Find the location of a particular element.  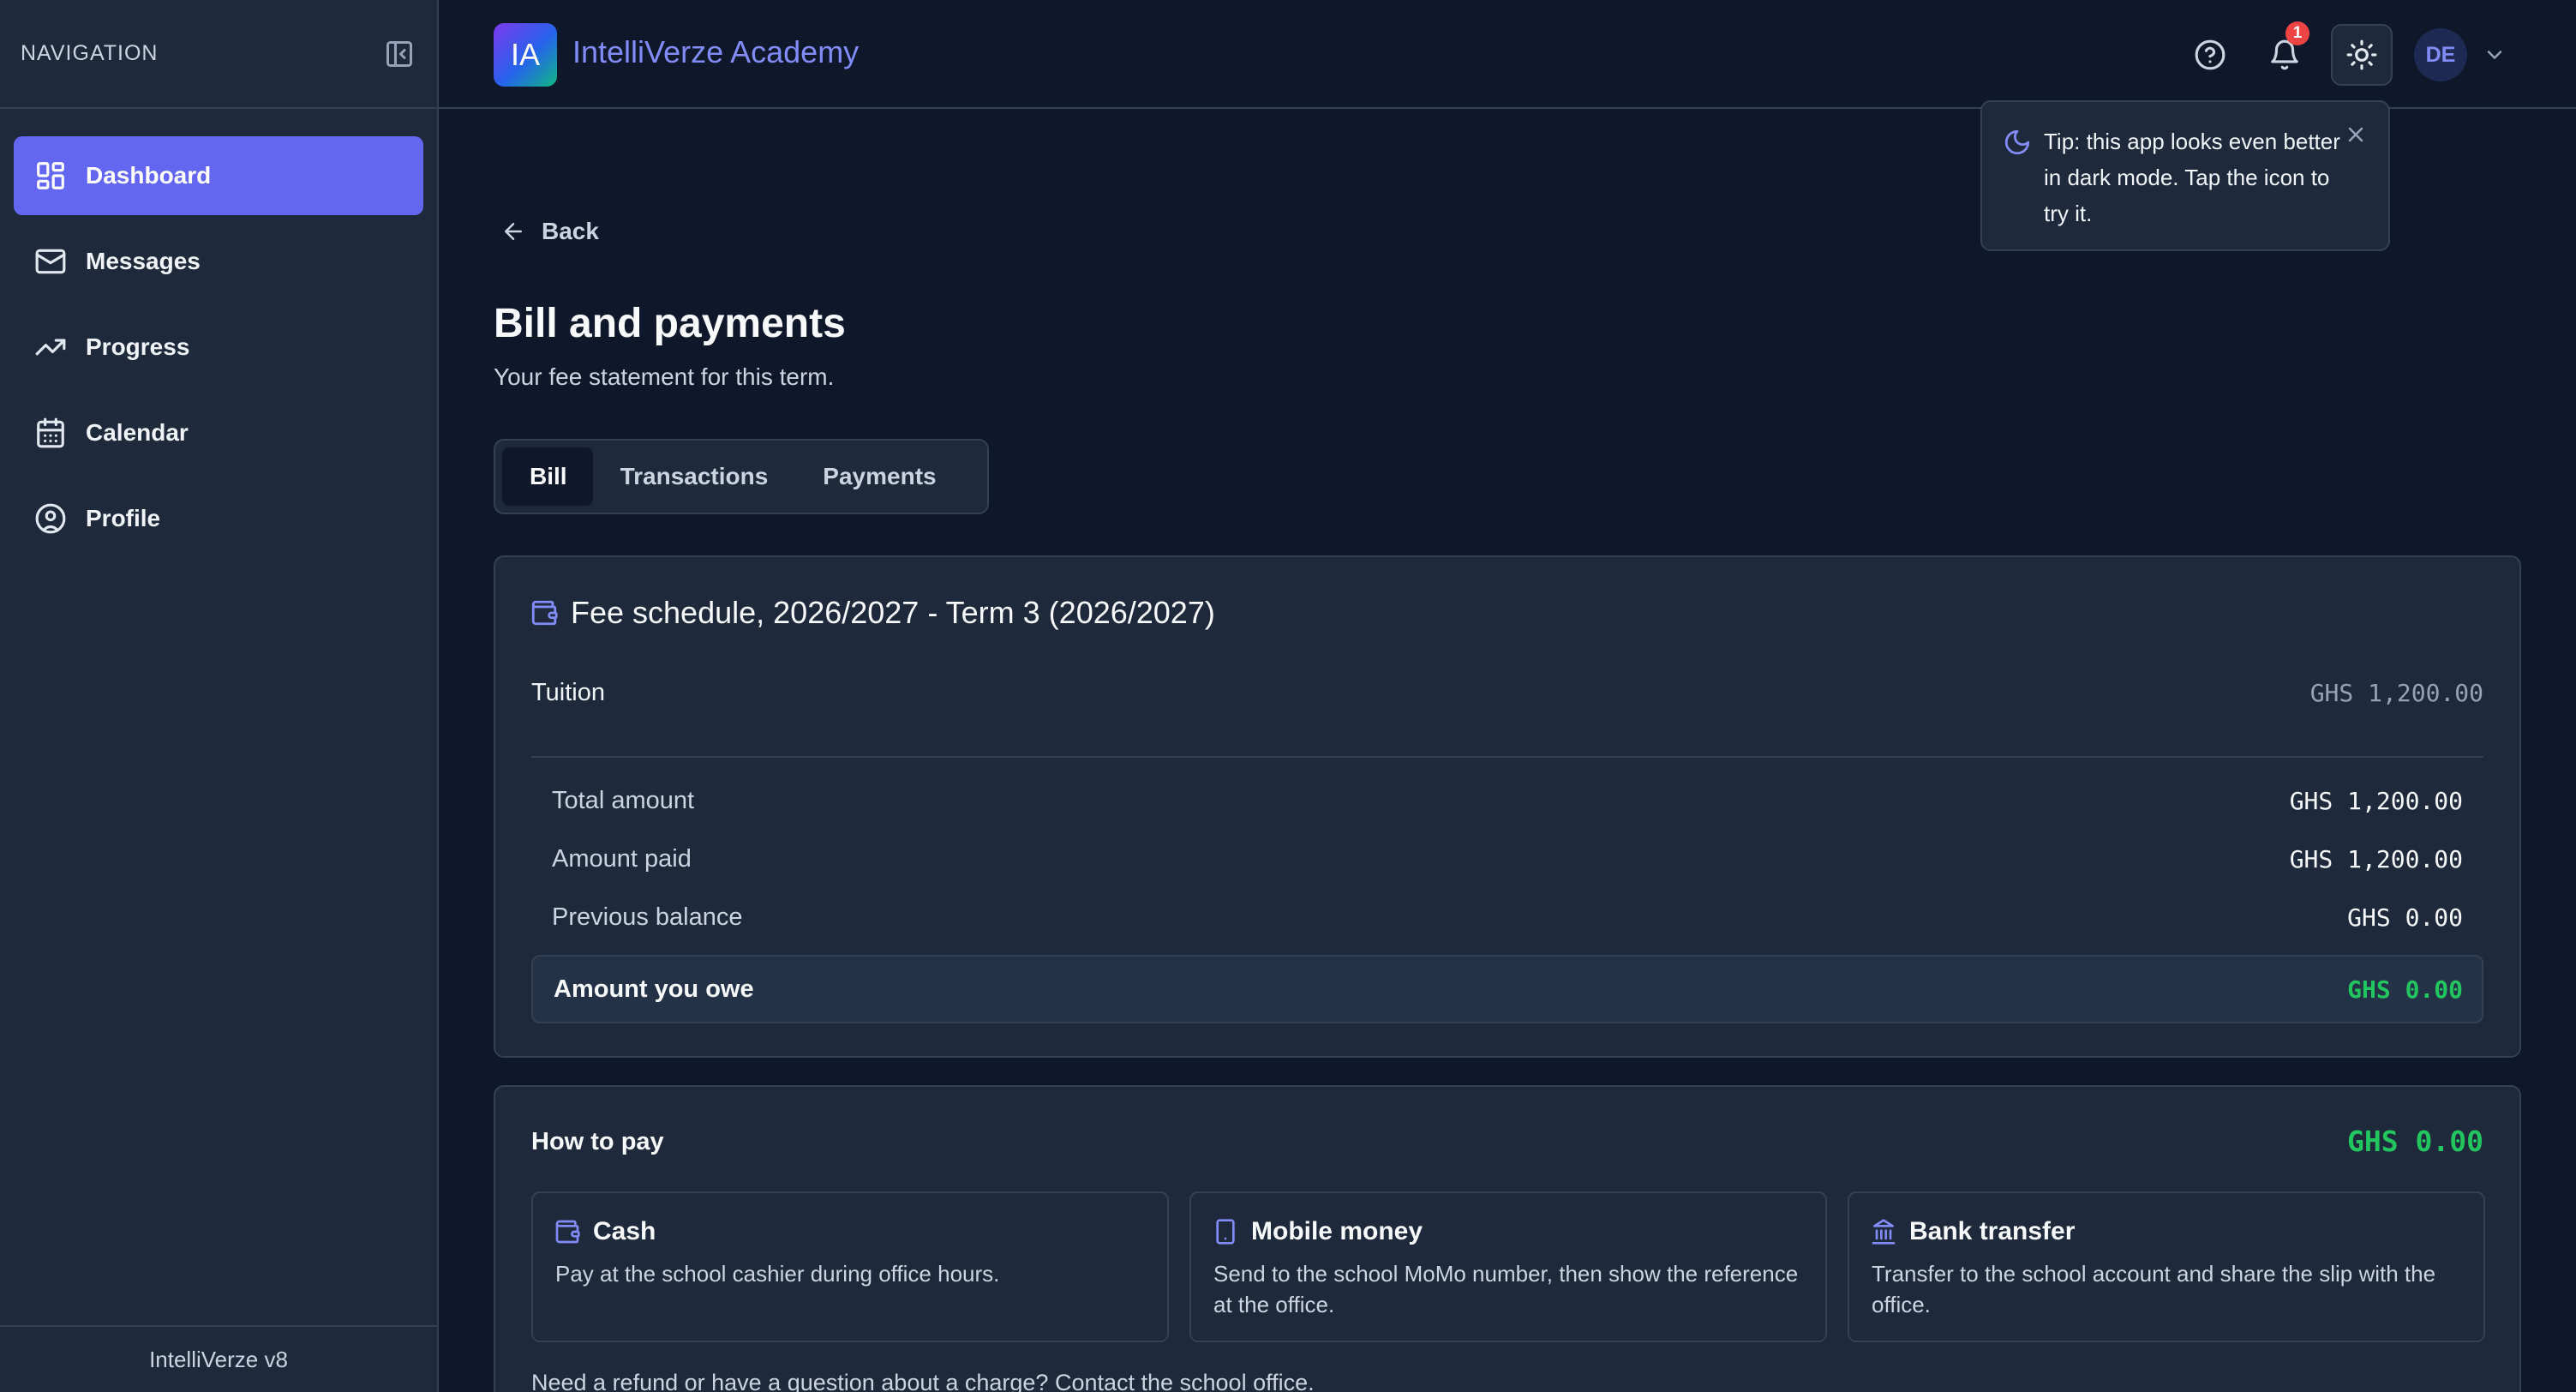

help-button is located at coordinates (2210, 54).